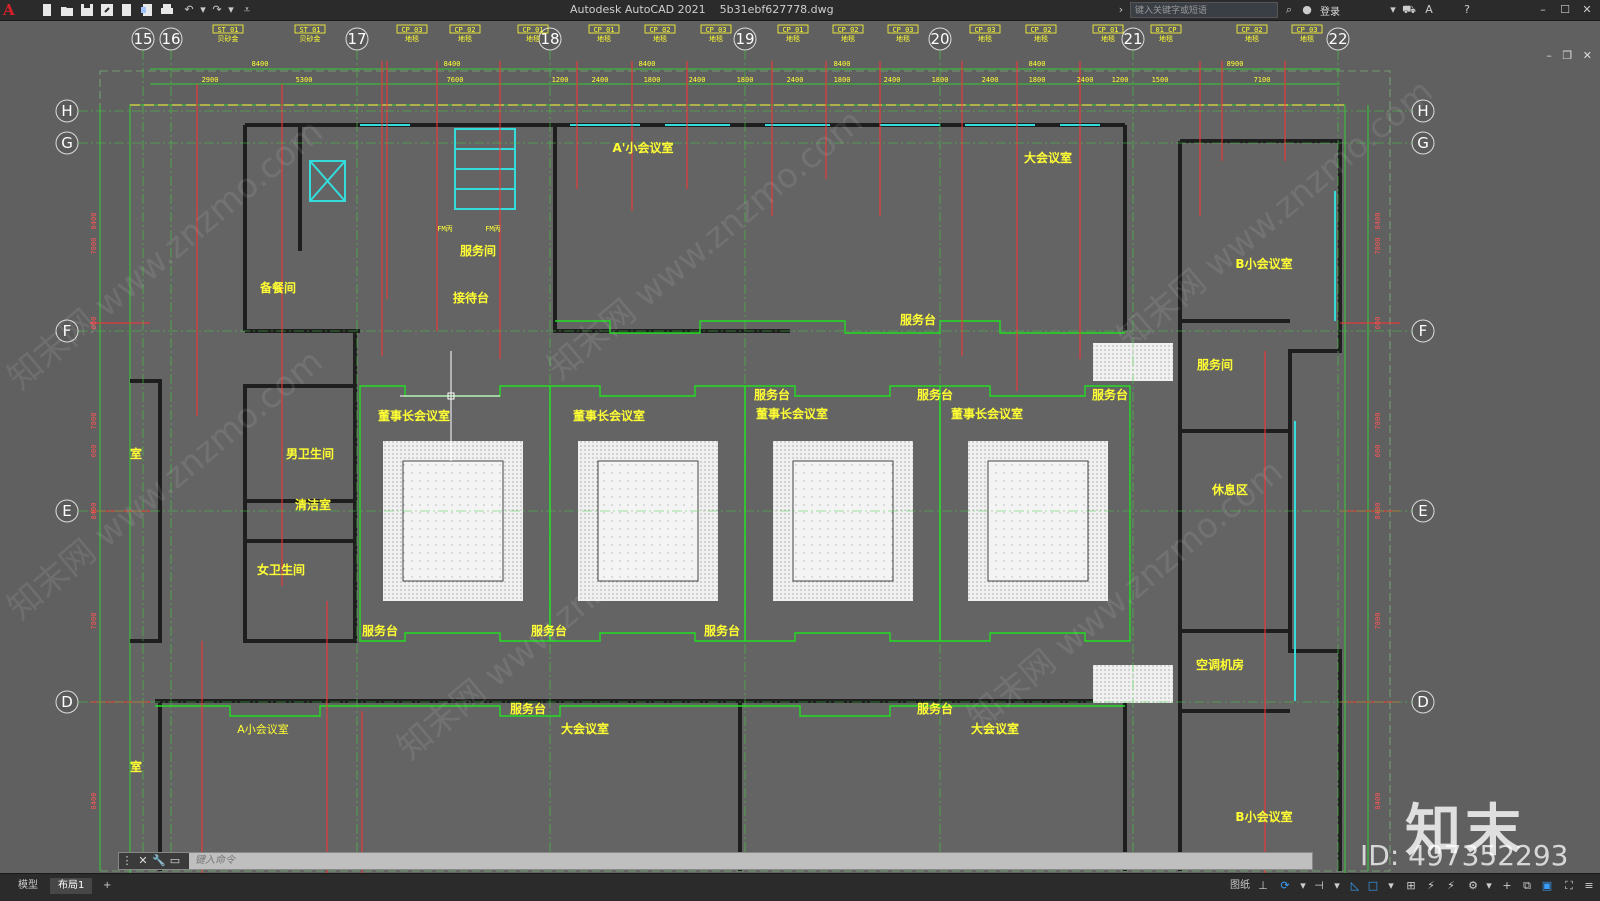 Image resolution: width=1600 pixels, height=901 pixels. I want to click on isolate-icon: ⧉, so click(1527, 886).